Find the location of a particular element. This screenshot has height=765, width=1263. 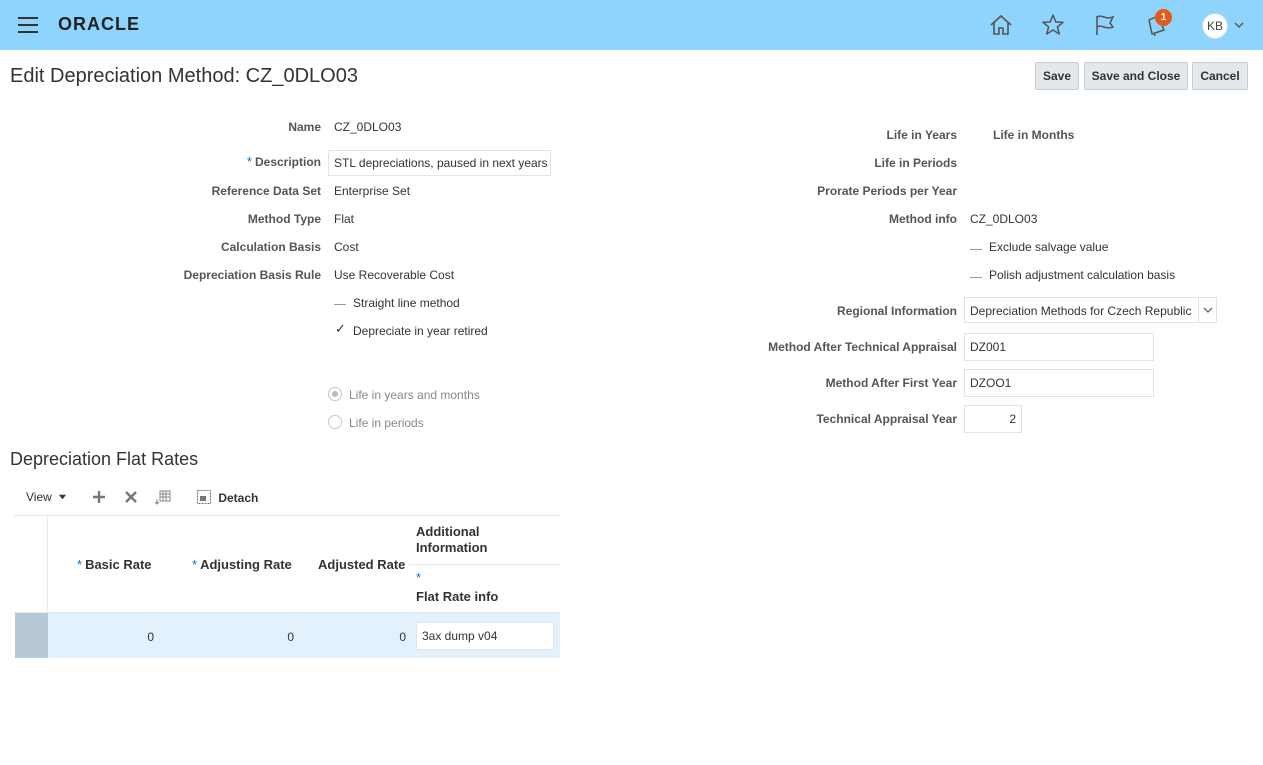

method-after-technical-appraisal-input: DZ001 is located at coordinates (1059, 347).